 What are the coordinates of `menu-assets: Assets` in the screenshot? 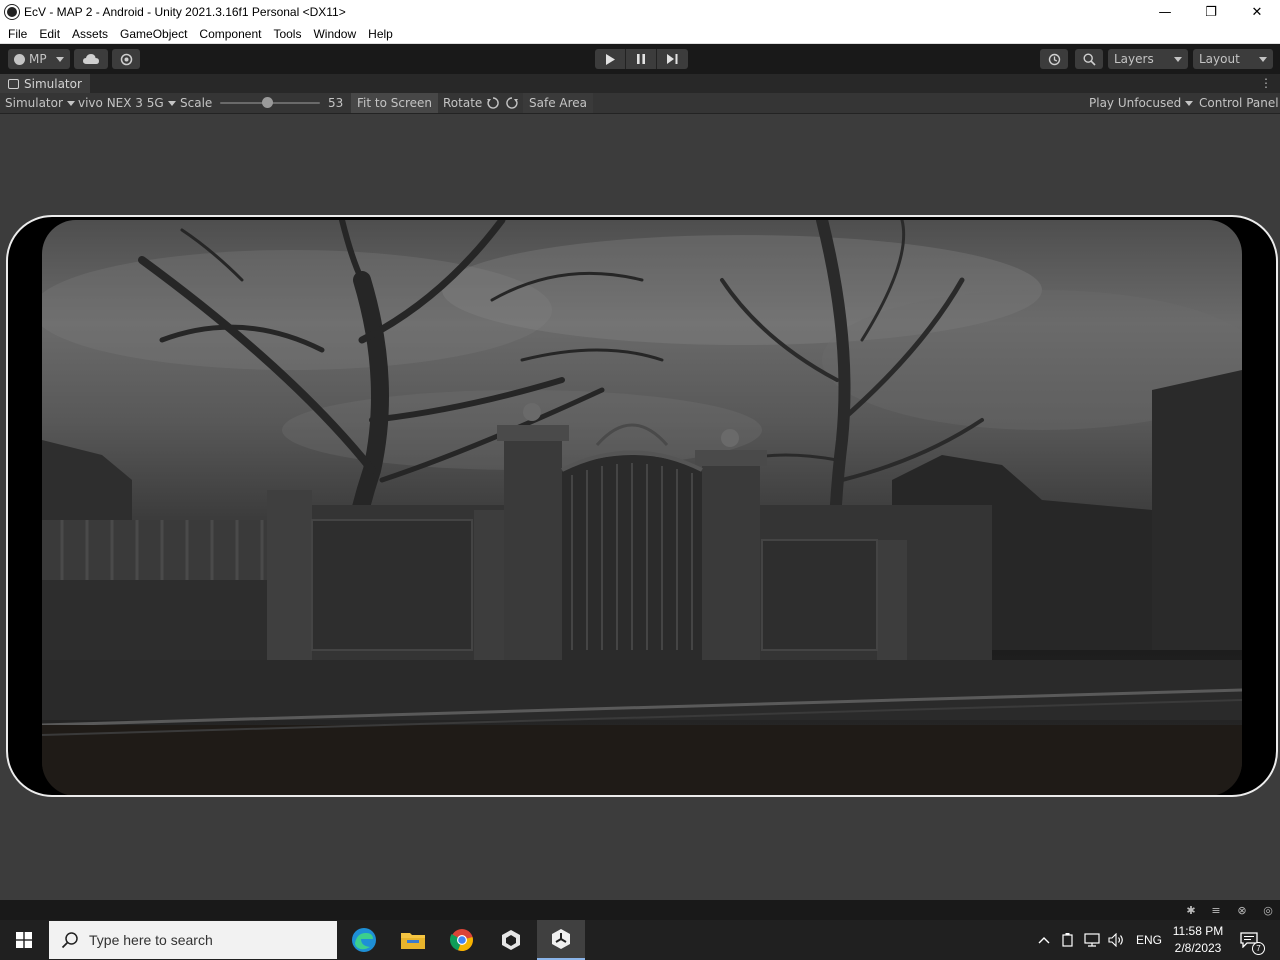 It's located at (90, 34).